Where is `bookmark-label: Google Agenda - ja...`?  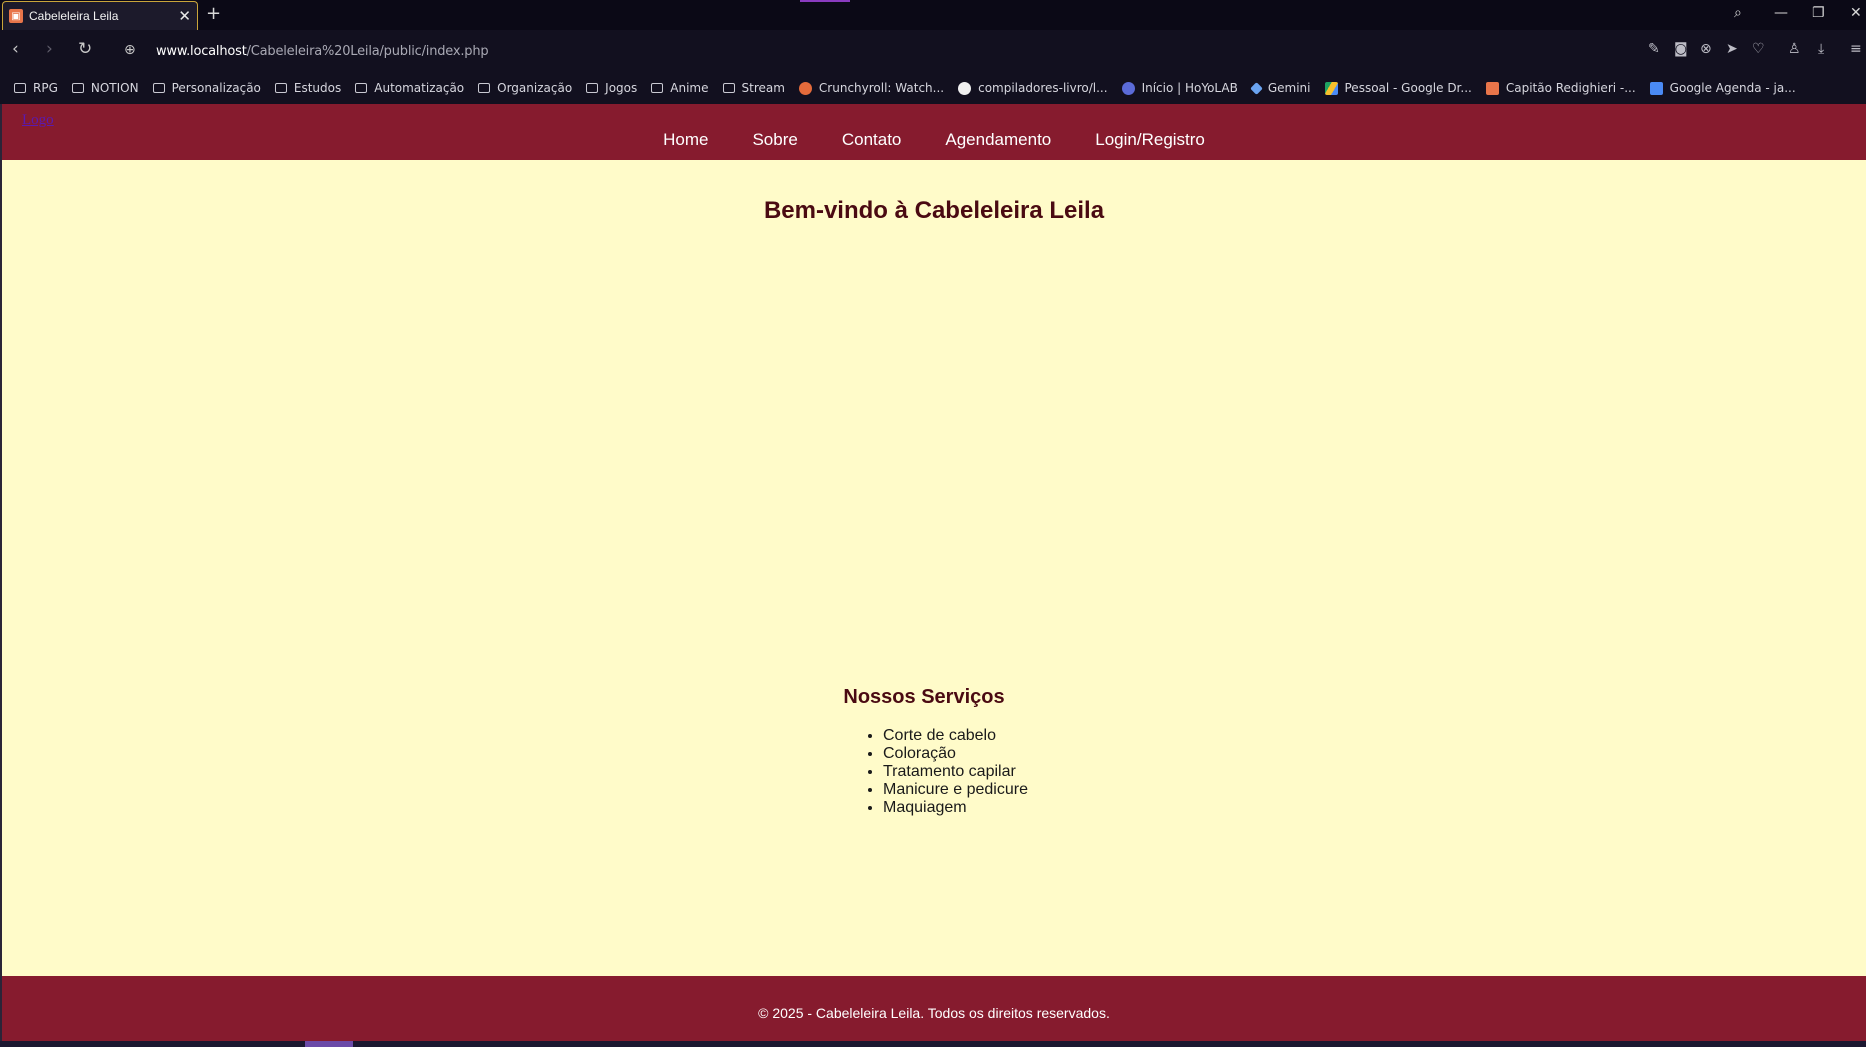
bookmark-label: Google Agenda - ja... is located at coordinates (1732, 88).